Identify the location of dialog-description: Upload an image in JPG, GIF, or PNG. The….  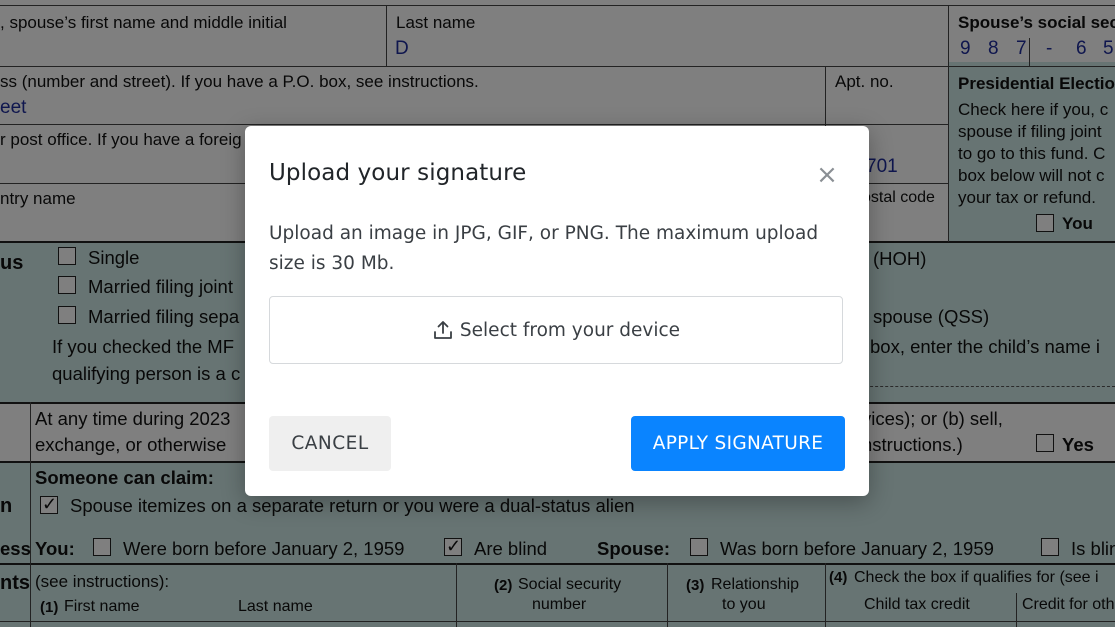
(544, 248).